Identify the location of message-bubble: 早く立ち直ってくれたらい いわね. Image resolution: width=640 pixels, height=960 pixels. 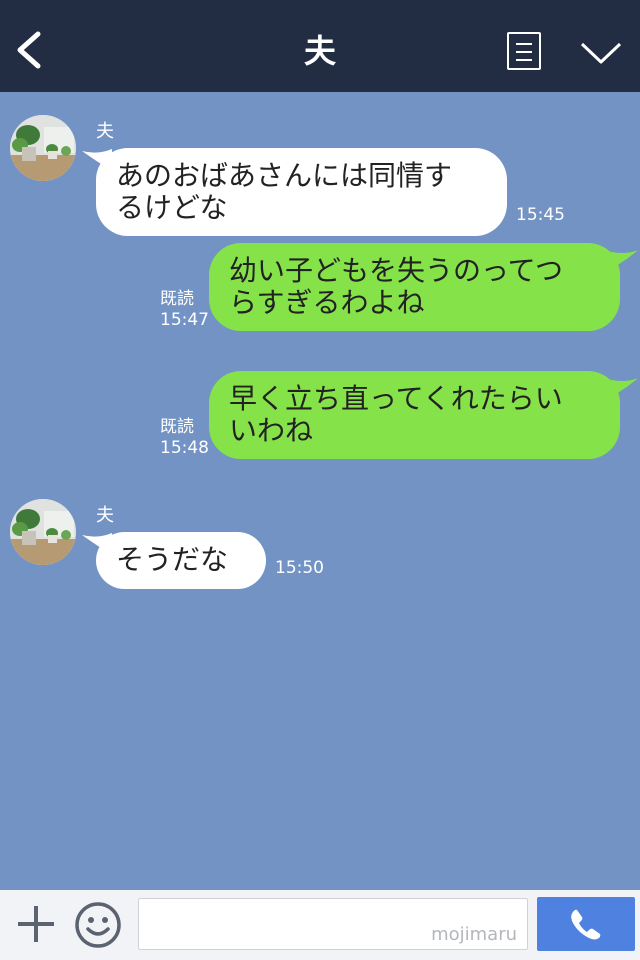
(414, 415).